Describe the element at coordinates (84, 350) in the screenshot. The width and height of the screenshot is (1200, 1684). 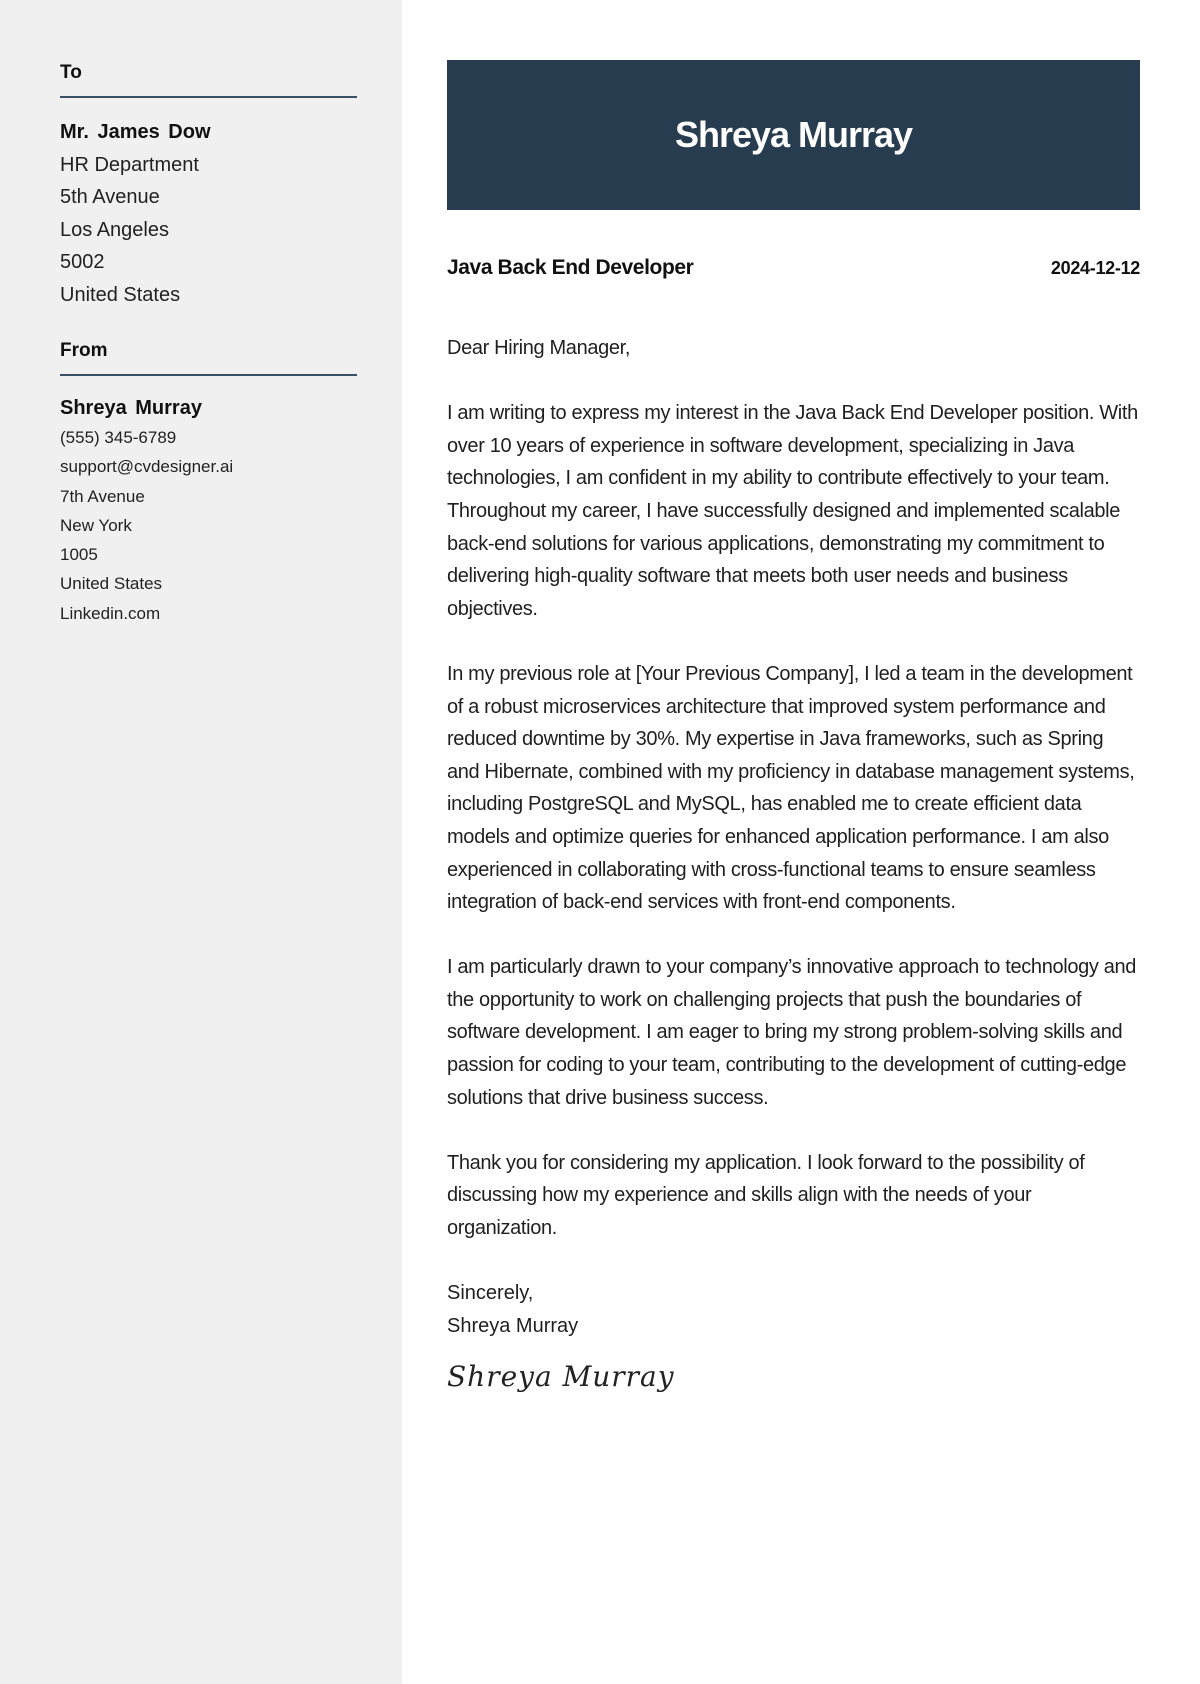
I see `sender-heading: From` at that location.